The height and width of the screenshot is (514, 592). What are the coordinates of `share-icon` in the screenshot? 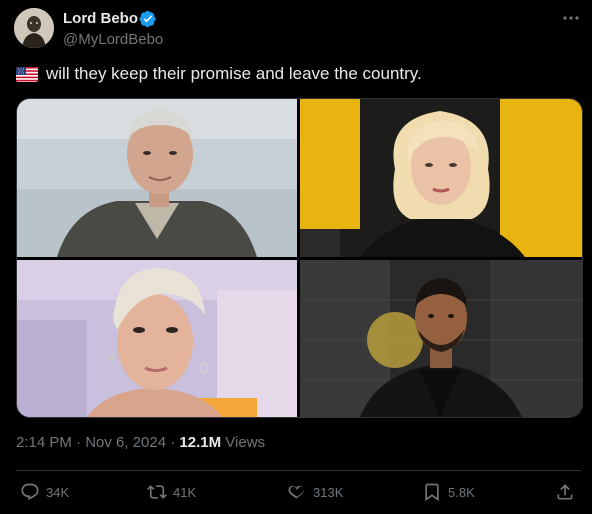 It's located at (565, 492).